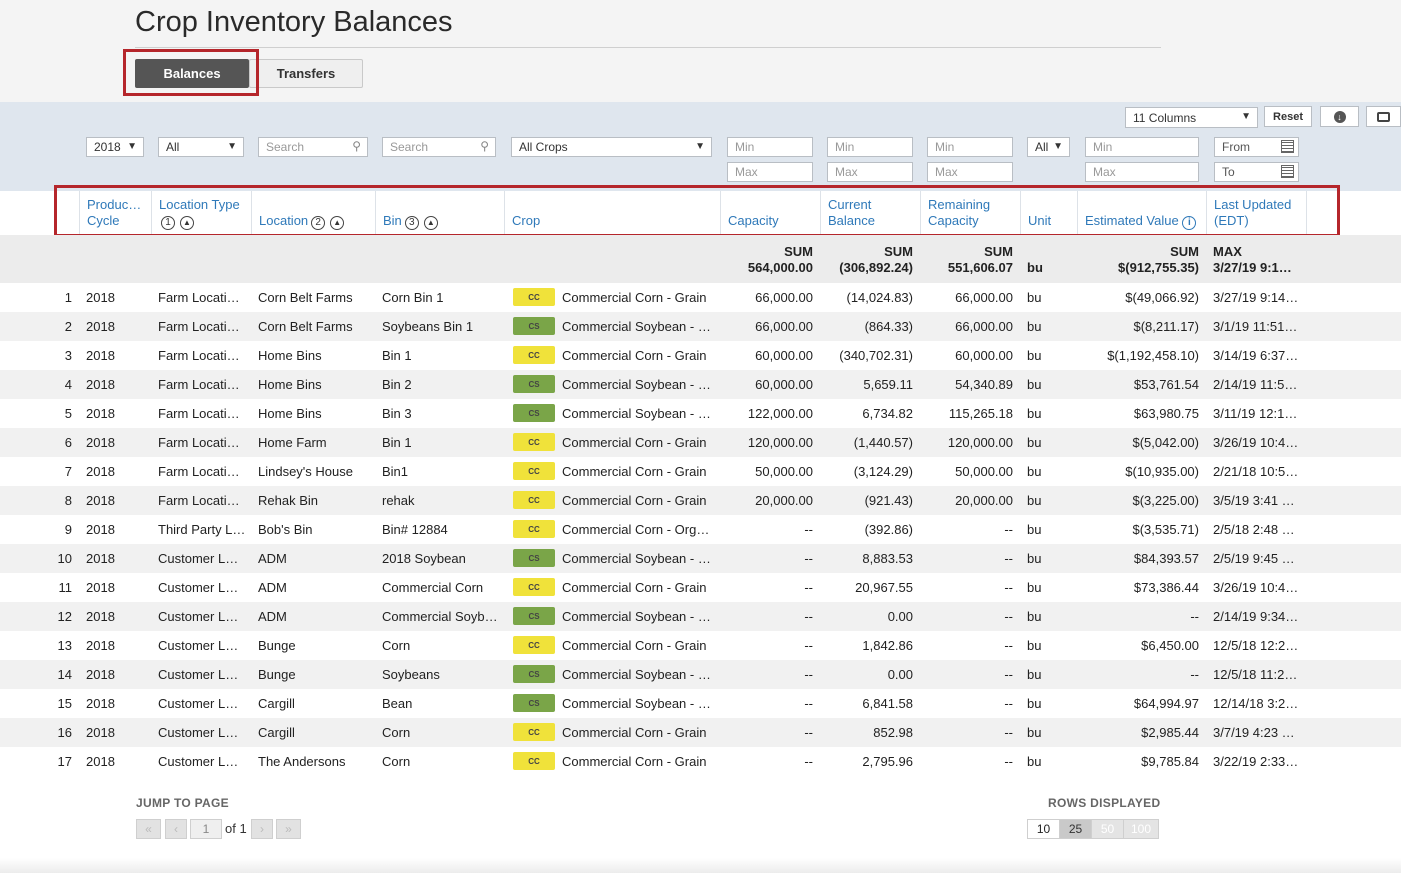 Image resolution: width=1401 pixels, height=873 pixels. What do you see at coordinates (1075, 829) in the screenshot?
I see `rows-option-25: 25` at bounding box center [1075, 829].